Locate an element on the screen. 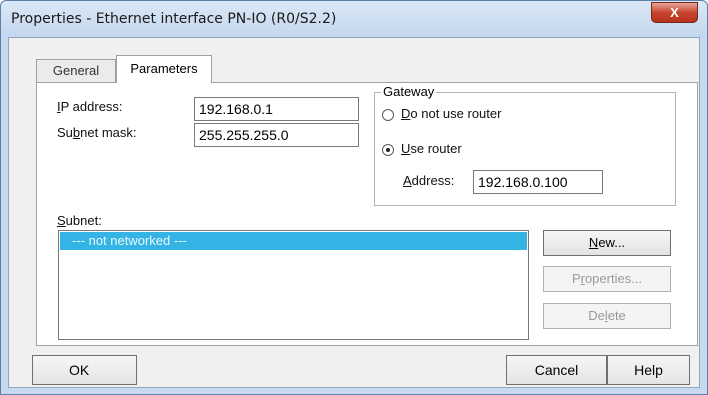 Image resolution: width=708 pixels, height=395 pixels. close-icon: X is located at coordinates (674, 12).